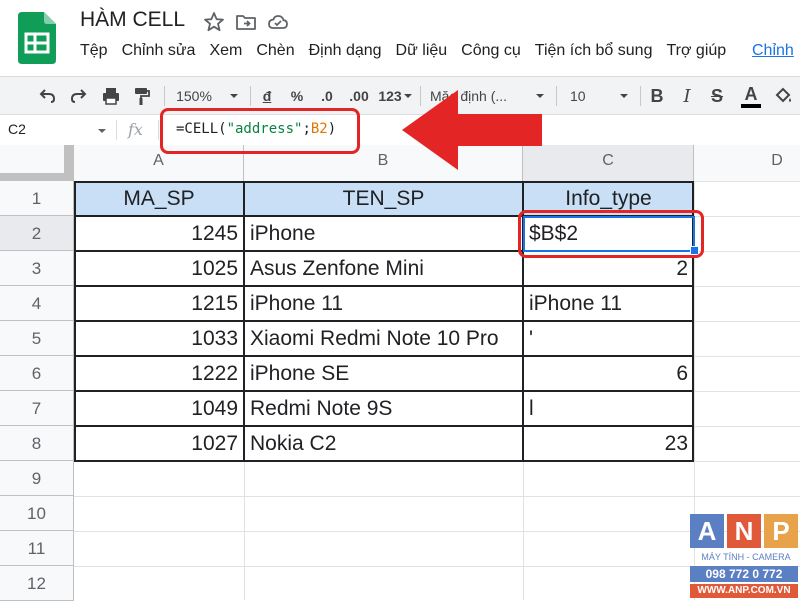 Image resolution: width=800 pixels, height=601 pixels. I want to click on row-header: 2, so click(37, 233).